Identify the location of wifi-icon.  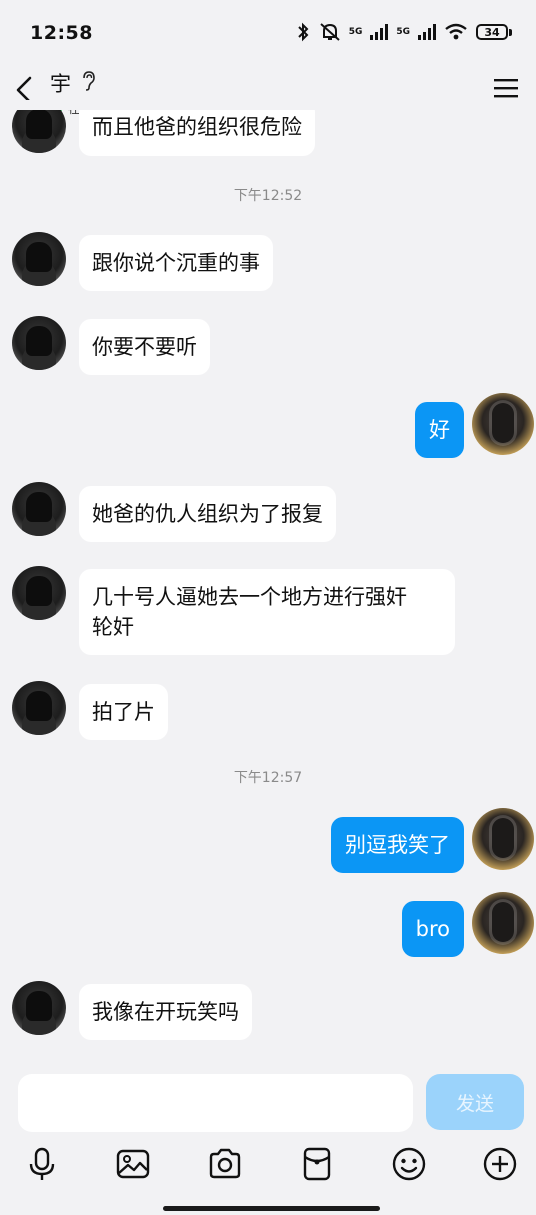
(456, 31).